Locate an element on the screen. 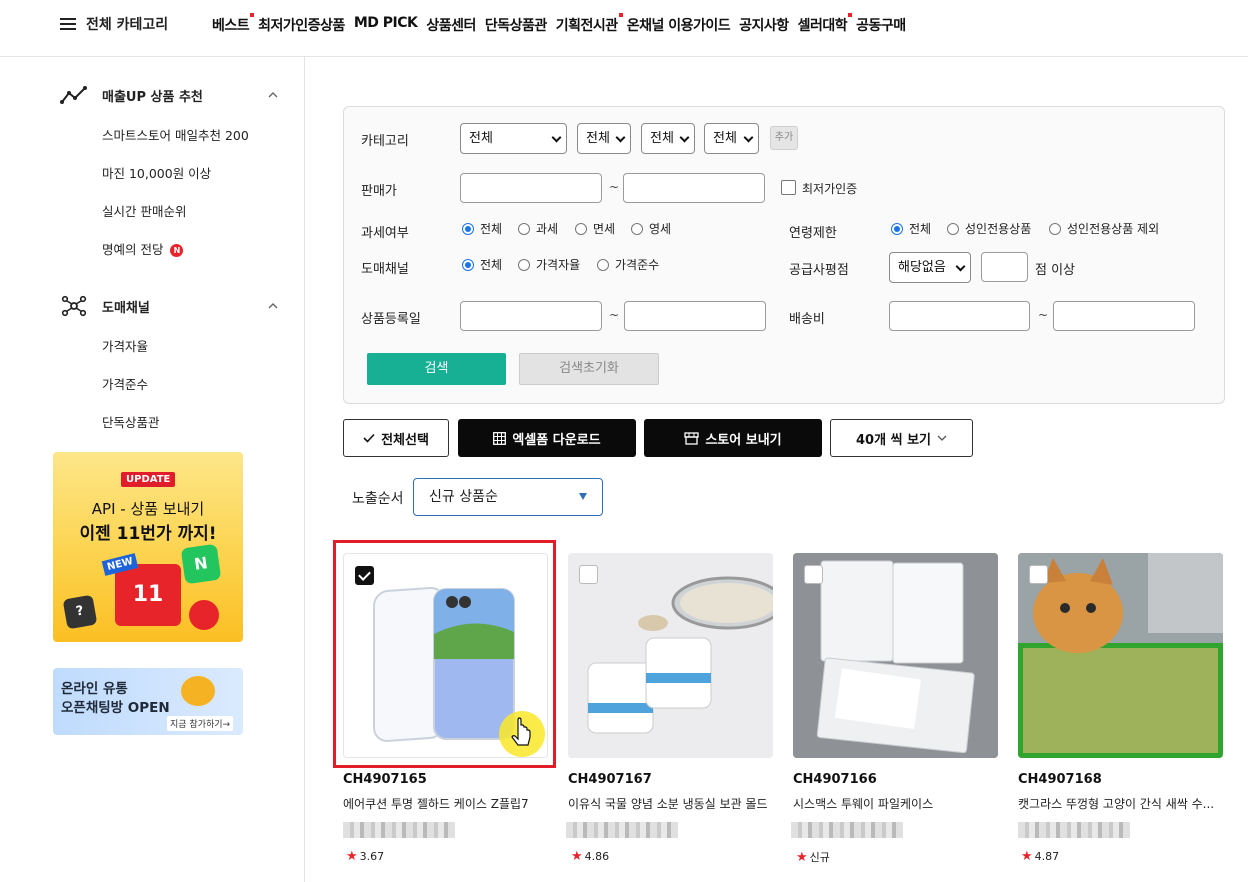  sidebar-item-hall-of-fame: 명예의 전당 N is located at coordinates (143, 248).